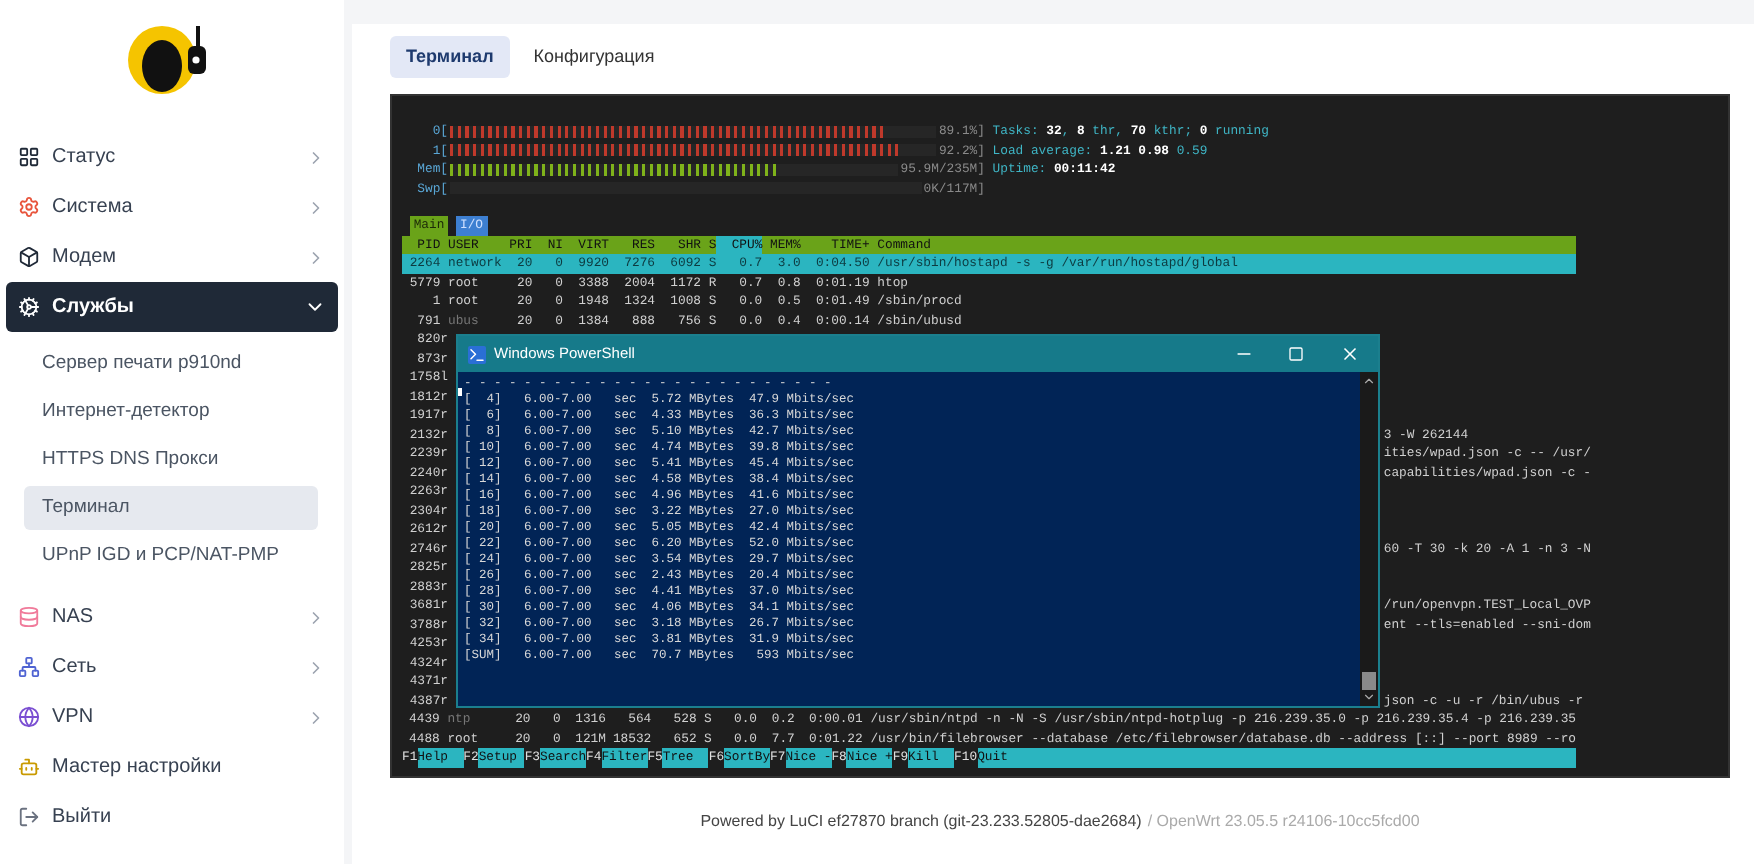  What do you see at coordinates (171, 412) in the screenshot?
I see `submenu-item: Интернет-детектор` at bounding box center [171, 412].